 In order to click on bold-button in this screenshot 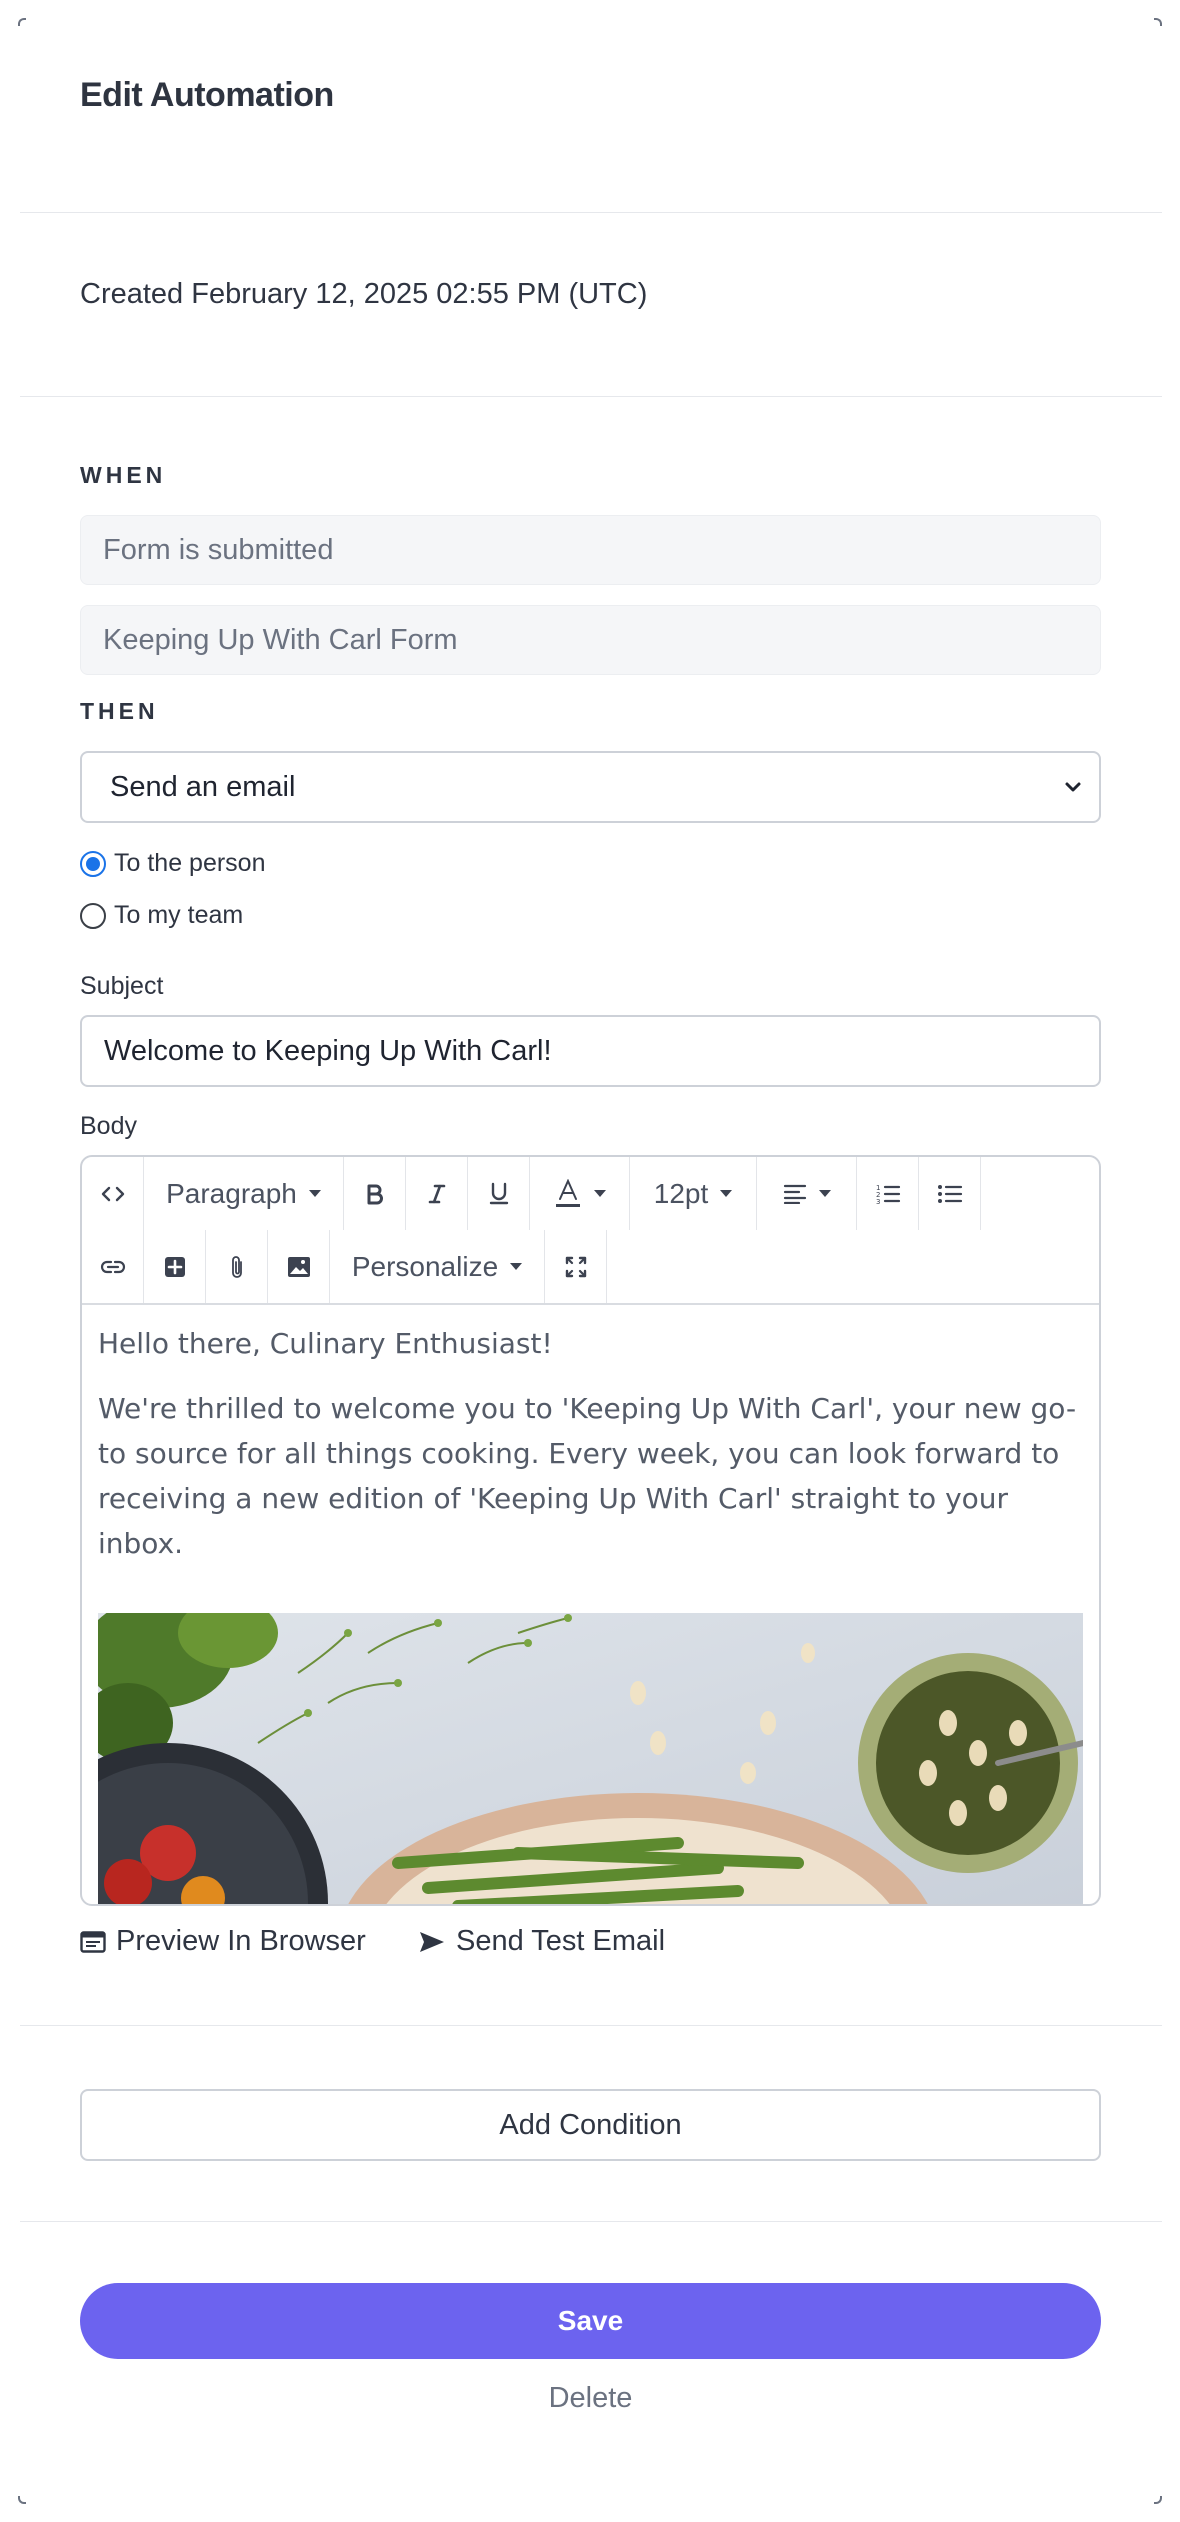, I will do `click(375, 1193)`.